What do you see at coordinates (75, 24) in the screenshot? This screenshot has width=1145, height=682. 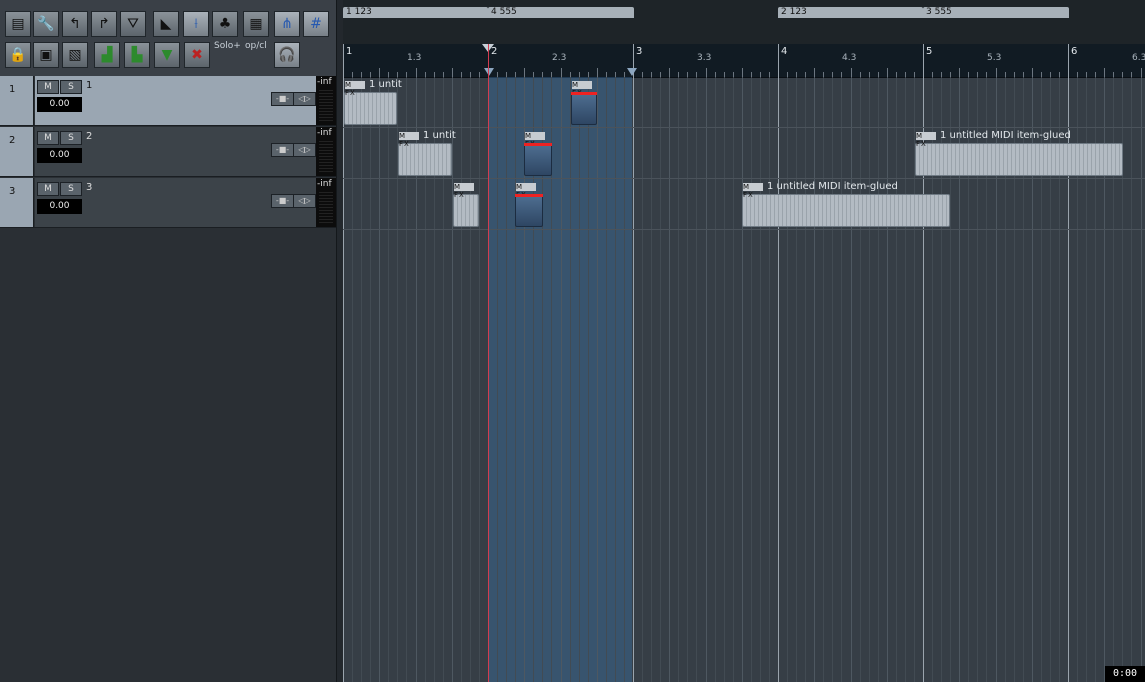 I see `undo-icon: ↰` at bounding box center [75, 24].